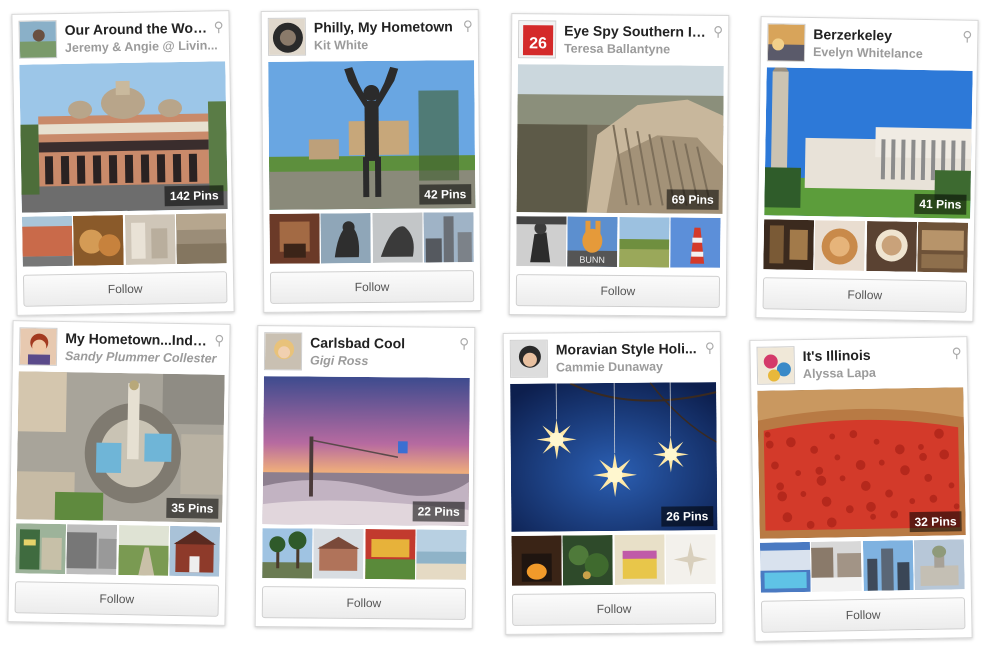 The height and width of the screenshot is (650, 1000). Describe the element at coordinates (142, 357) in the screenshot. I see `board-owner: Sandy Plummer Collester` at that location.